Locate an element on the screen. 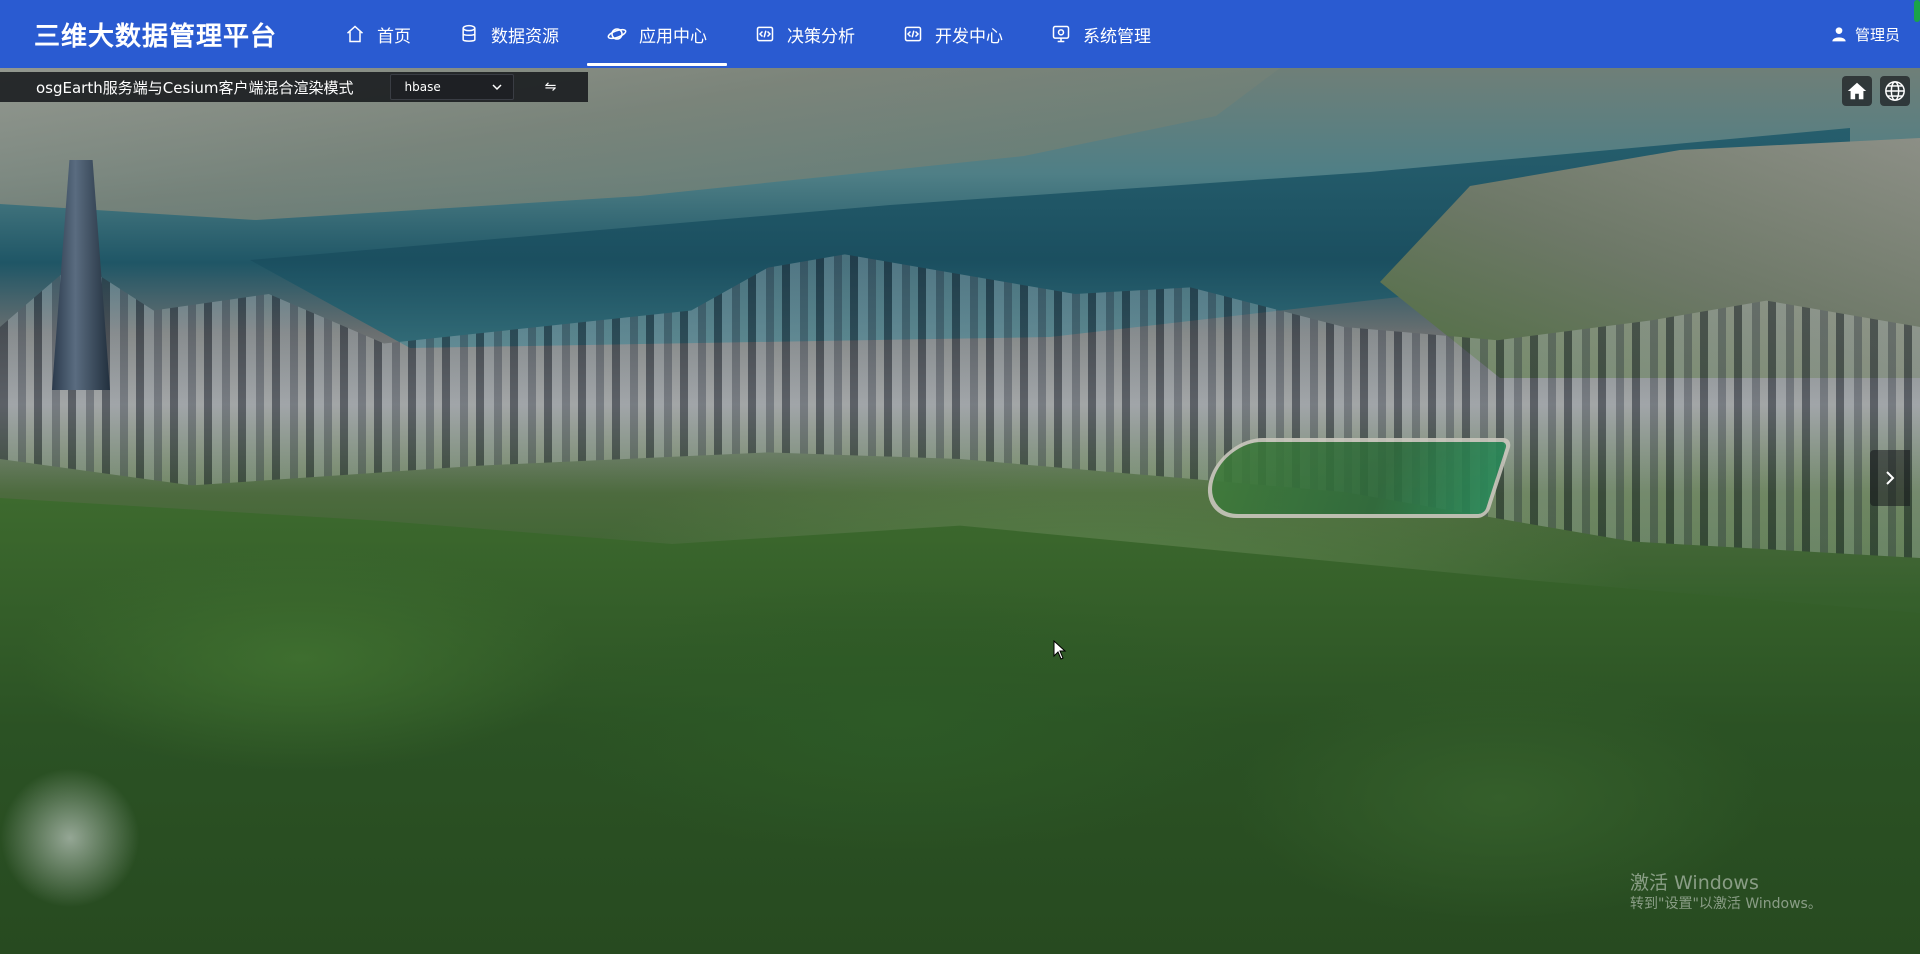 This screenshot has width=1920, height=954. database-icon is located at coordinates (469, 33).